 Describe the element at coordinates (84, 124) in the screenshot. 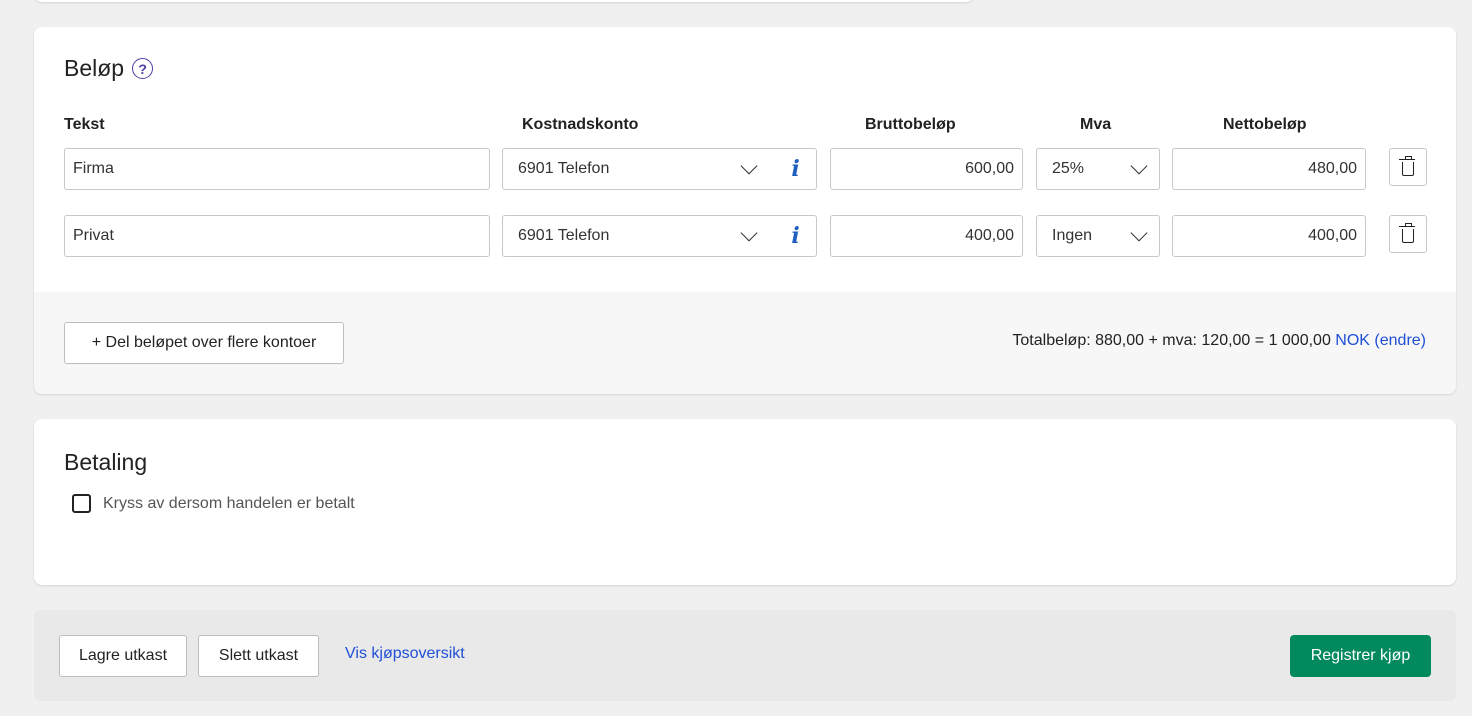

I see `column-header-tekst: Tekst` at that location.